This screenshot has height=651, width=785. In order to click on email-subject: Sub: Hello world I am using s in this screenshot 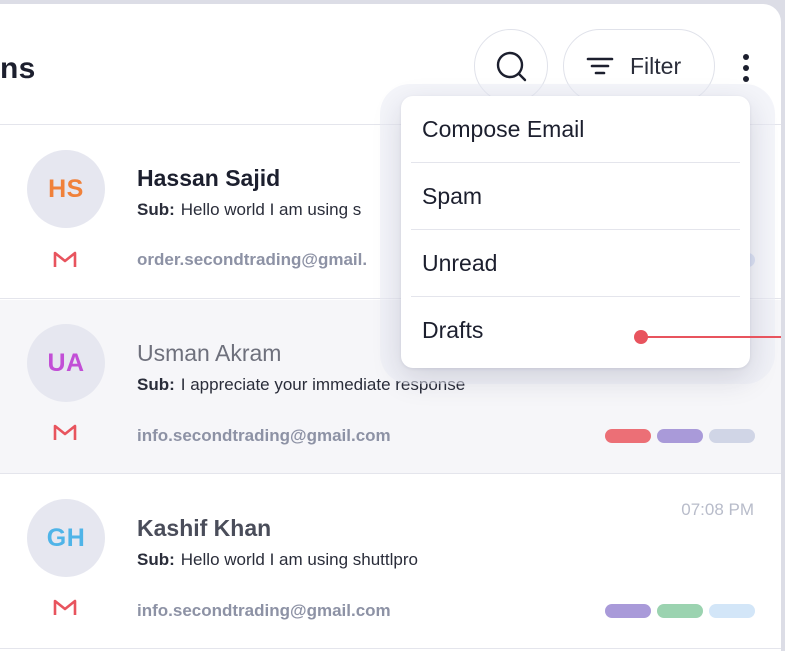, I will do `click(249, 210)`.